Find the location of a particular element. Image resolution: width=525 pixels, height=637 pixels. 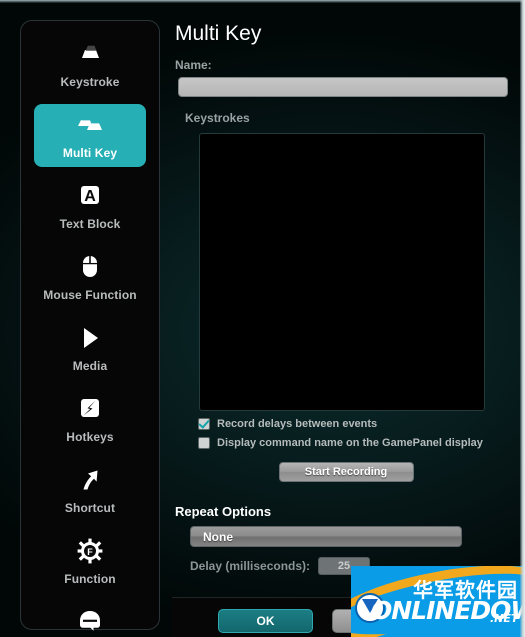

sidebar-item-label: Shortcut is located at coordinates (90, 508).